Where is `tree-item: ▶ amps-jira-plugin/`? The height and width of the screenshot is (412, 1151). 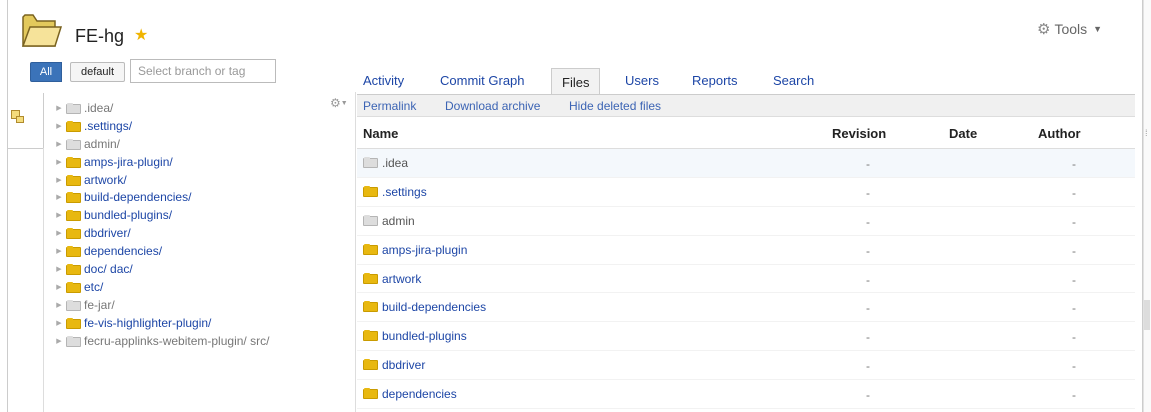 tree-item: ▶ amps-jira-plugin/ is located at coordinates (204, 163).